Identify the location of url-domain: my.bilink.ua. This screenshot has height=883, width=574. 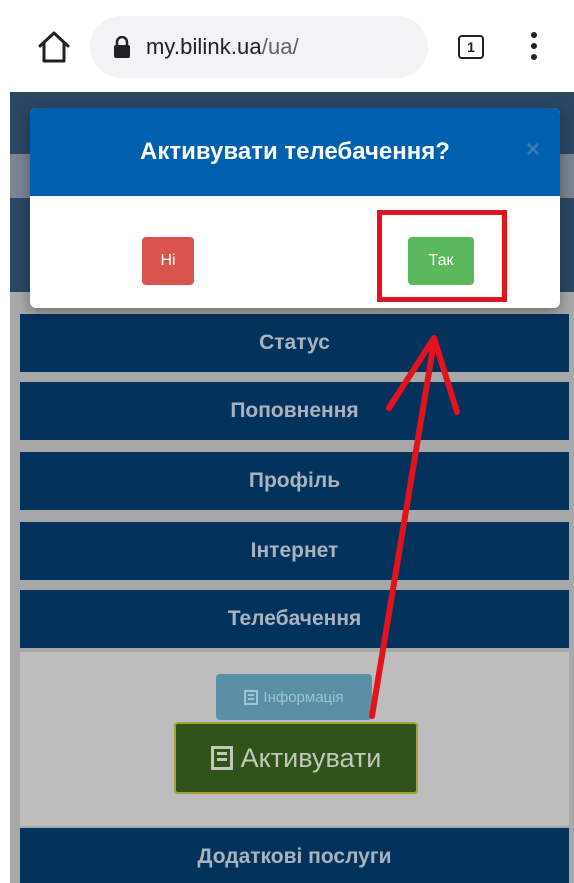
(204, 46).